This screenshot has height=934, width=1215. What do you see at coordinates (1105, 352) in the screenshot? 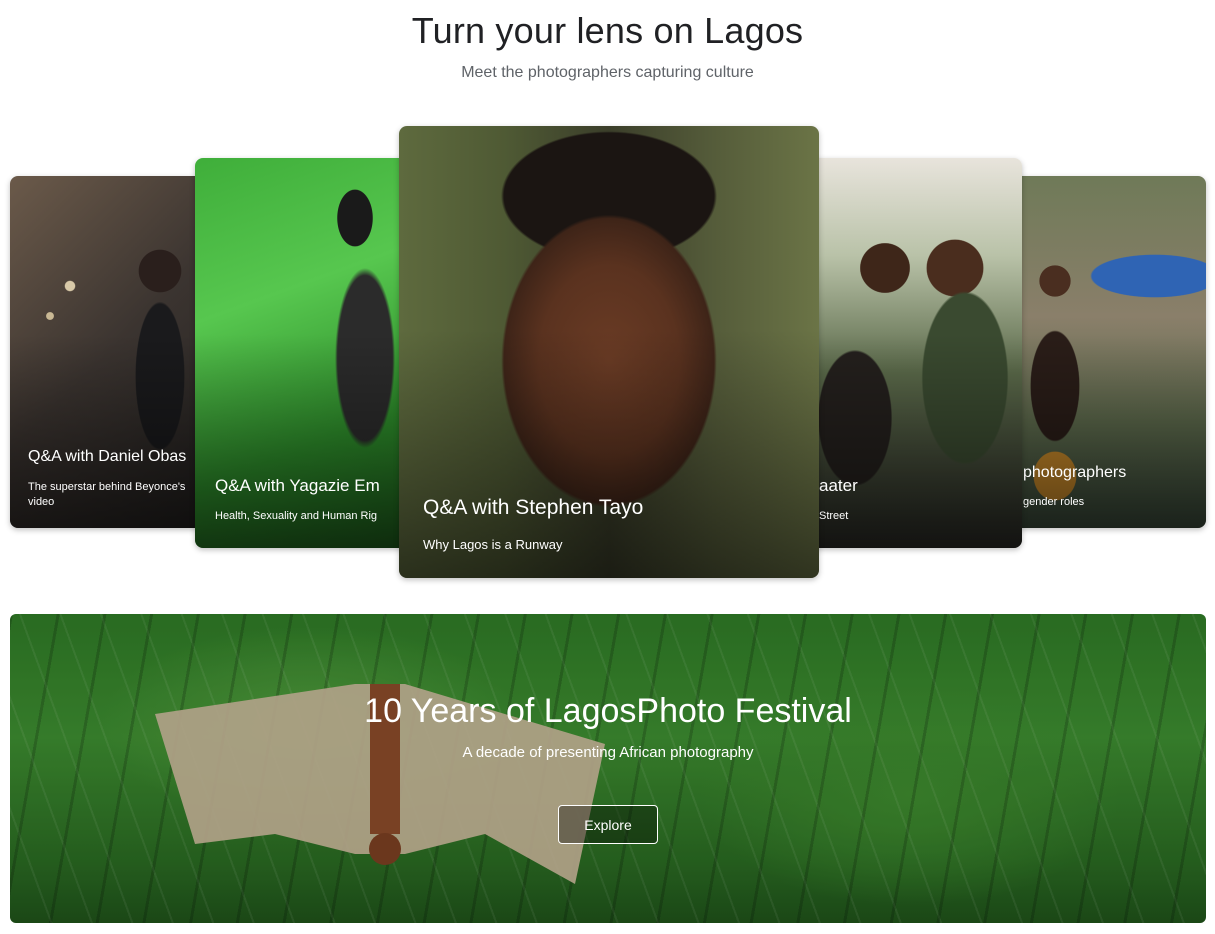
I see `carousel-card-photographers: photographers gender roles` at bounding box center [1105, 352].